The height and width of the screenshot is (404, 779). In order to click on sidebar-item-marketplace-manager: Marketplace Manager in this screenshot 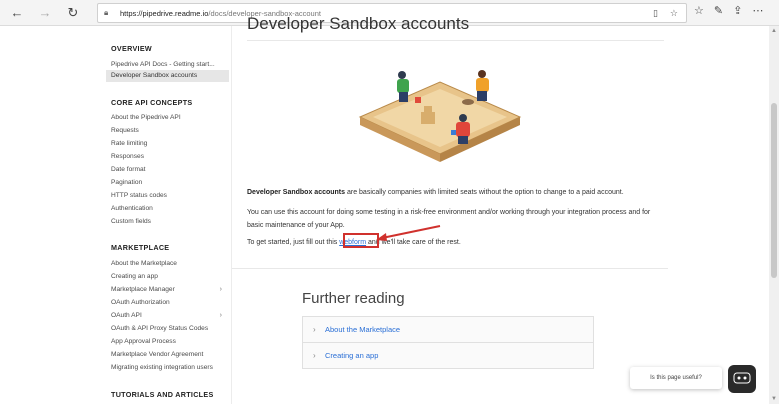, I will do `click(170, 289)`.